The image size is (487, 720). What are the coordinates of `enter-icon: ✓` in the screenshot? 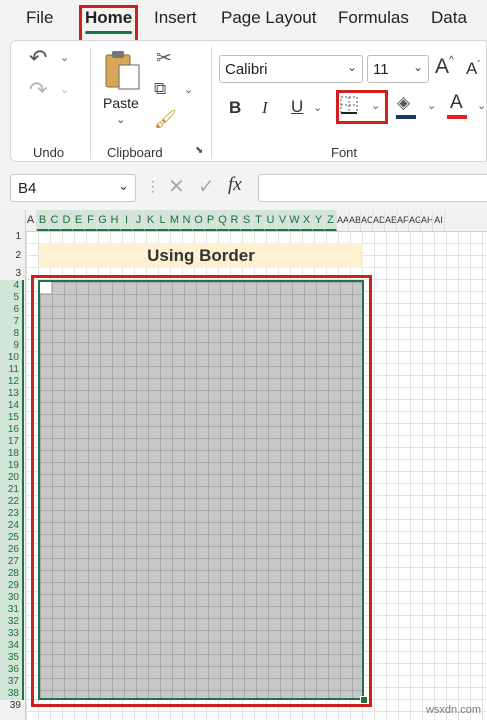 It's located at (206, 186).